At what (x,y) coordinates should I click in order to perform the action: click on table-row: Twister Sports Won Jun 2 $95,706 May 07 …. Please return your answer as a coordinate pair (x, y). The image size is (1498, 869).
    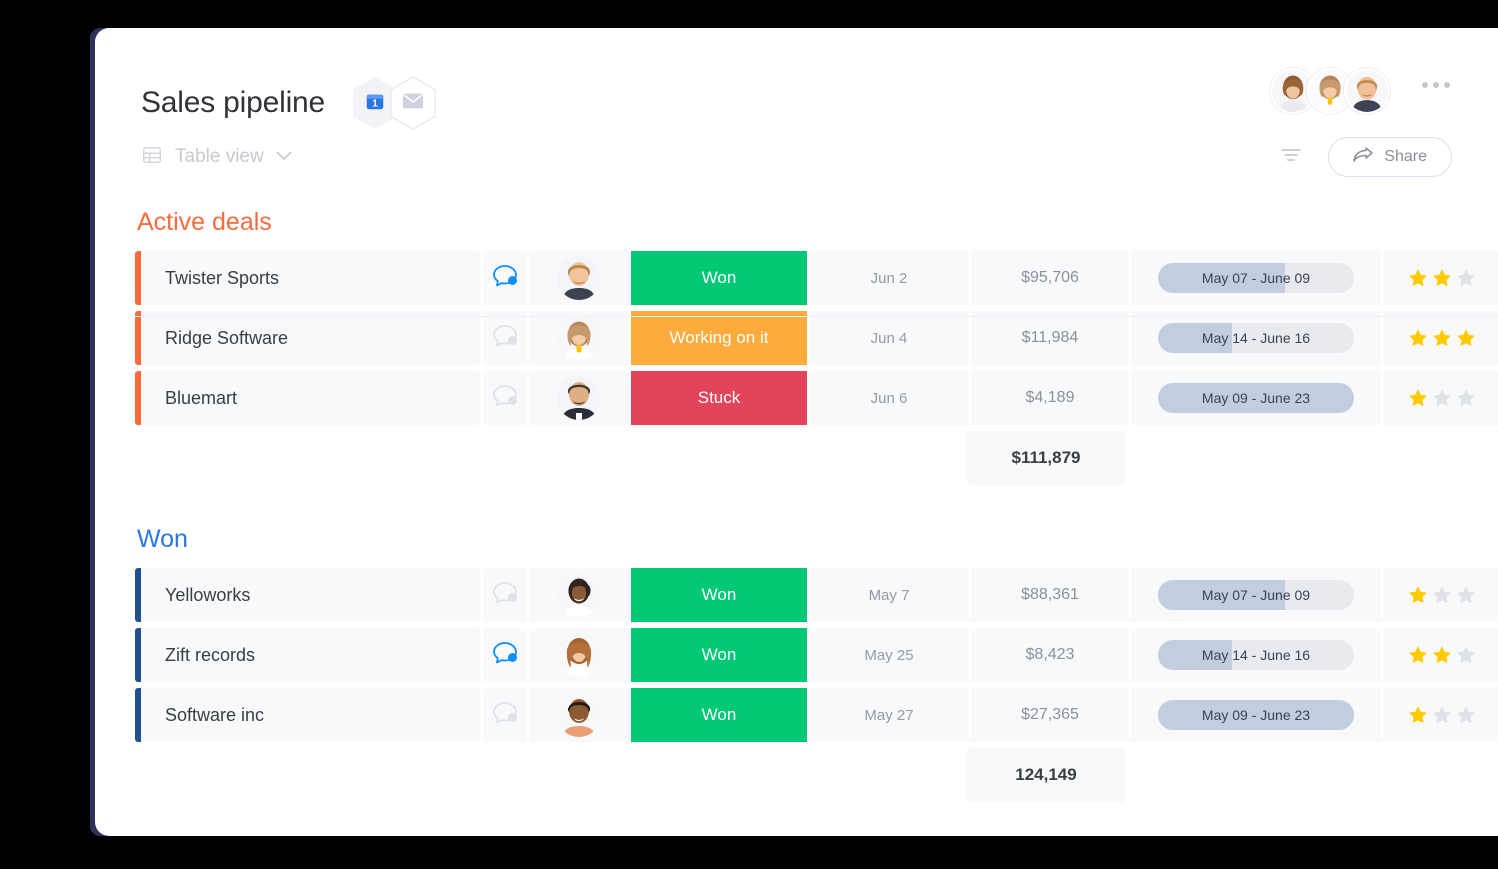
    Looking at the image, I should click on (816, 278).